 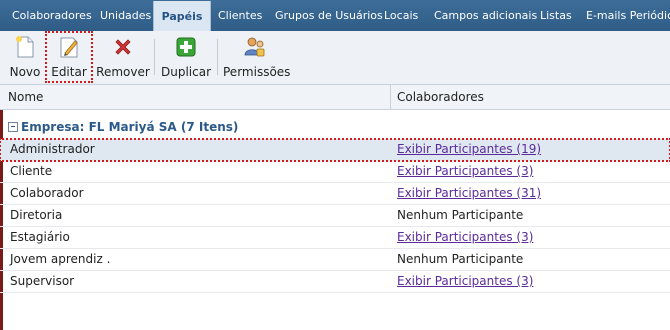 What do you see at coordinates (329, 15) in the screenshot?
I see `tab-grupos-de-usuarios: Grupos de Usuários` at bounding box center [329, 15].